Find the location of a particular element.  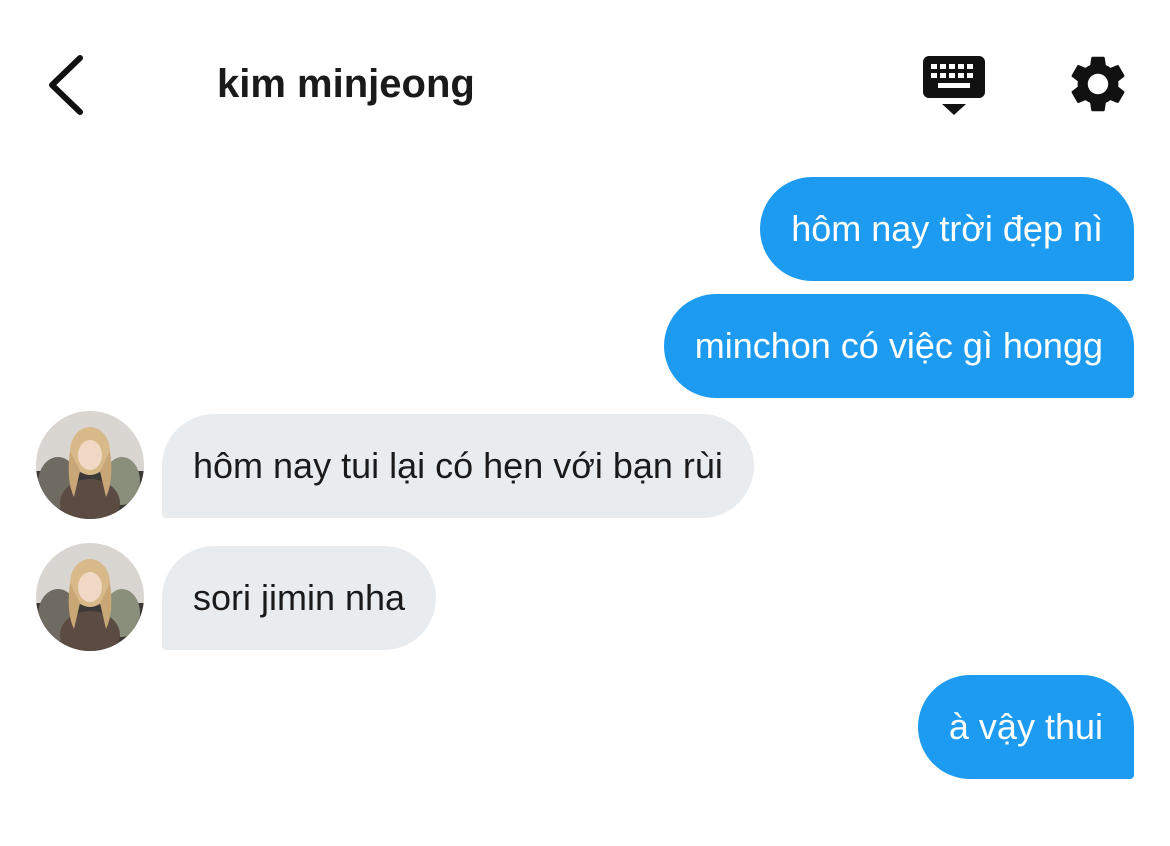

gear-icon is located at coordinates (1098, 84).